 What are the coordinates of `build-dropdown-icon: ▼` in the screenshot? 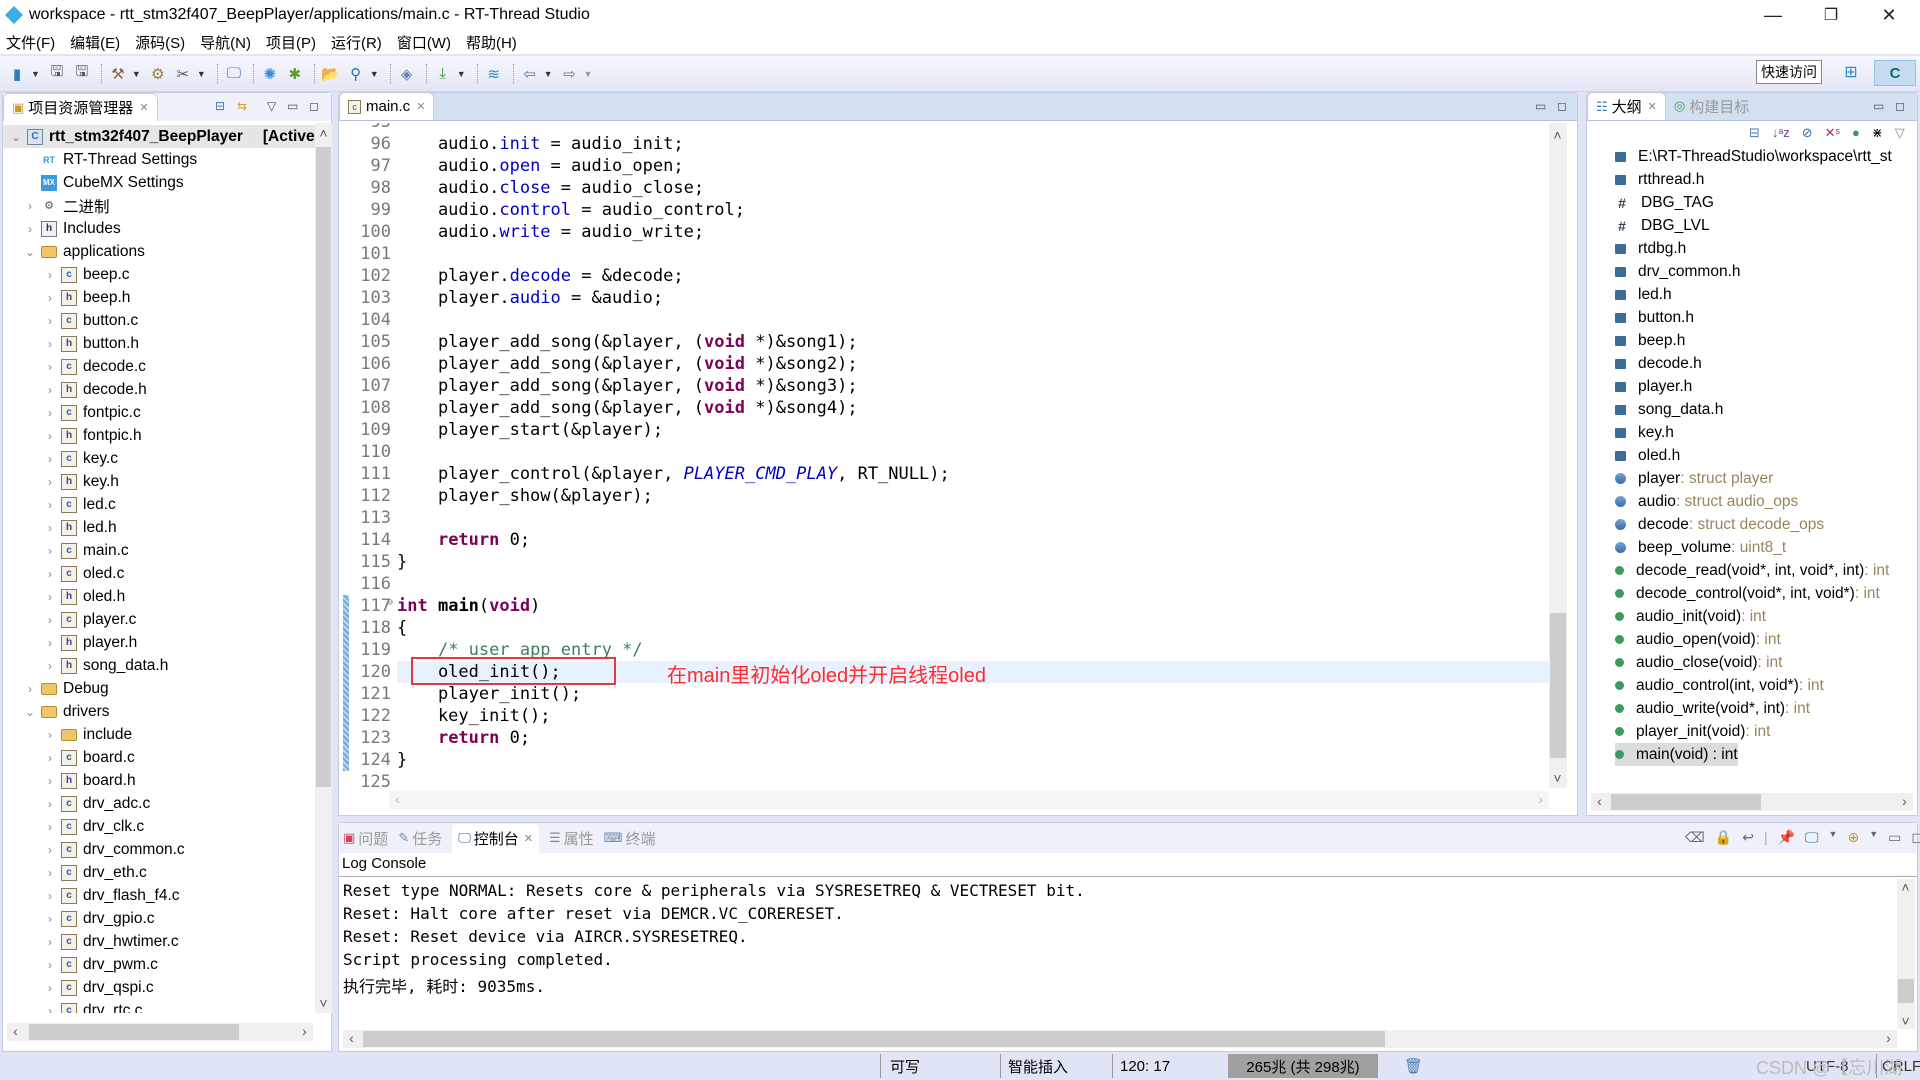 It's located at (136, 74).